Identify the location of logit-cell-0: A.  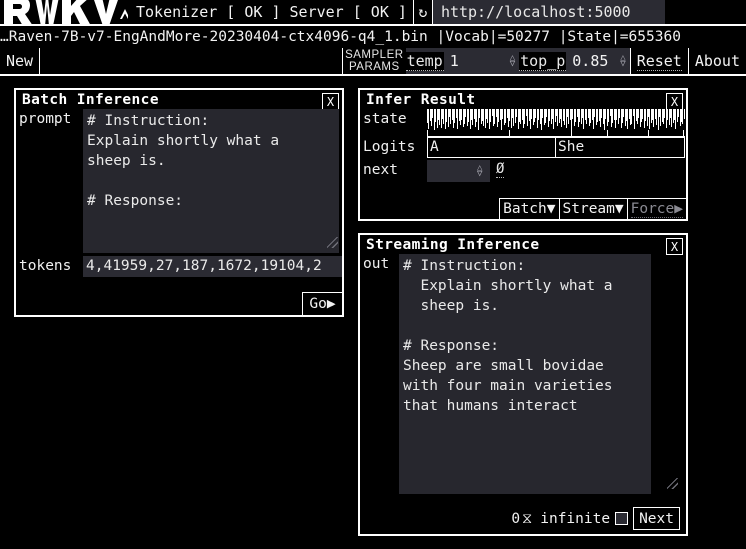
(491, 147).